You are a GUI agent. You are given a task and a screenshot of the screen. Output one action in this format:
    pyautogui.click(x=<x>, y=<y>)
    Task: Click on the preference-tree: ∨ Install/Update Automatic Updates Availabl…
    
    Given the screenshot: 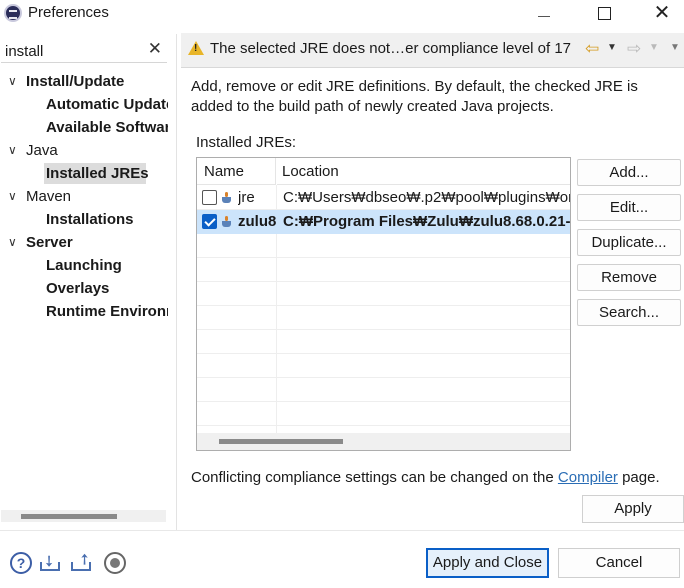 What is the action you would take?
    pyautogui.click(x=88, y=196)
    